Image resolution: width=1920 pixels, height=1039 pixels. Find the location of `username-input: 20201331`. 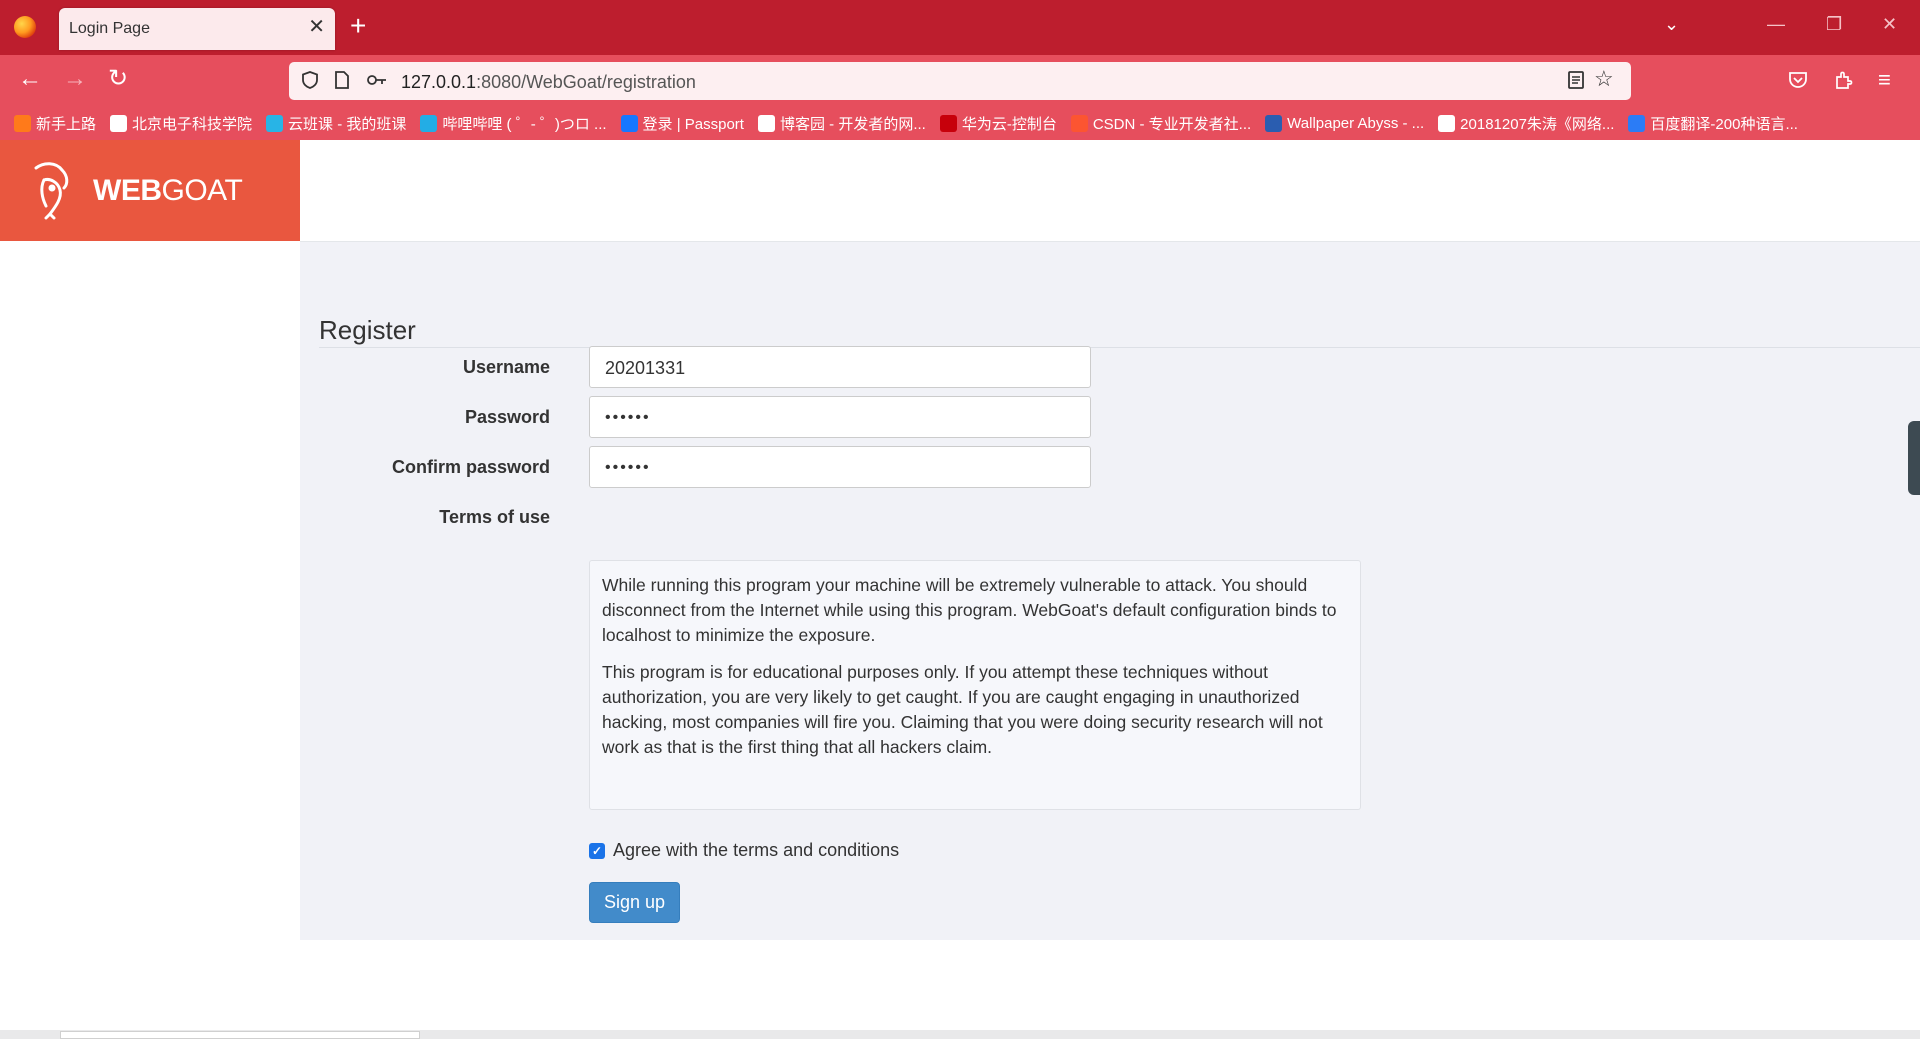

username-input: 20201331 is located at coordinates (840, 367).